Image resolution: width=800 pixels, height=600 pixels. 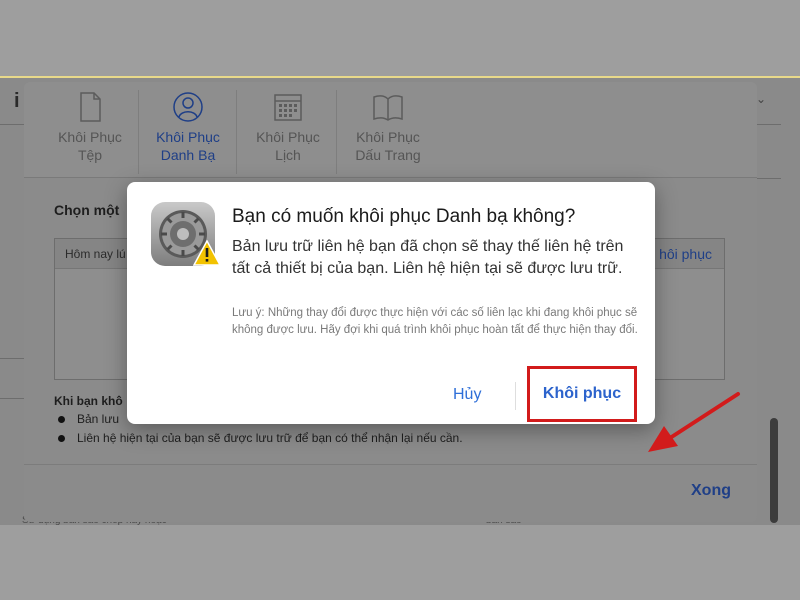 What do you see at coordinates (288, 107) in the screenshot?
I see `calendar-icon` at bounding box center [288, 107].